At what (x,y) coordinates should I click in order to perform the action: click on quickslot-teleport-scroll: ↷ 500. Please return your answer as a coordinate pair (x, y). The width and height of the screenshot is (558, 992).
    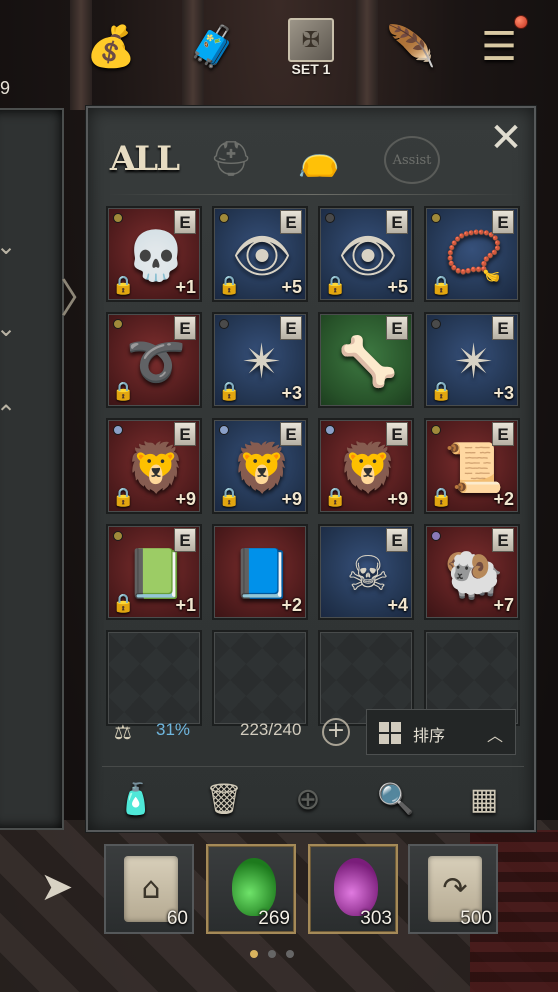
    Looking at the image, I should click on (453, 889).